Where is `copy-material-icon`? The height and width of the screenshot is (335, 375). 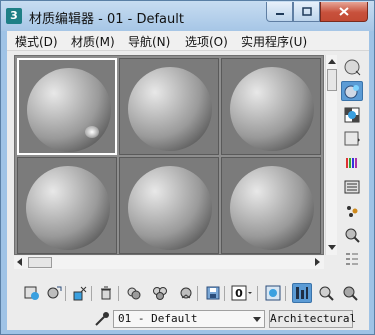
copy-material-icon is located at coordinates (160, 293).